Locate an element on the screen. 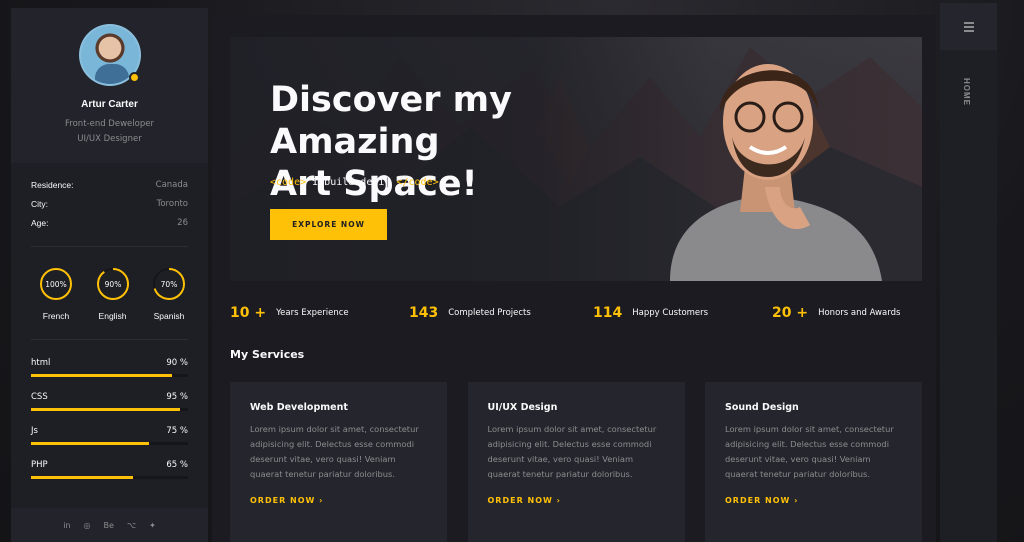  info-row-age: Age: 26 is located at coordinates (109, 227).